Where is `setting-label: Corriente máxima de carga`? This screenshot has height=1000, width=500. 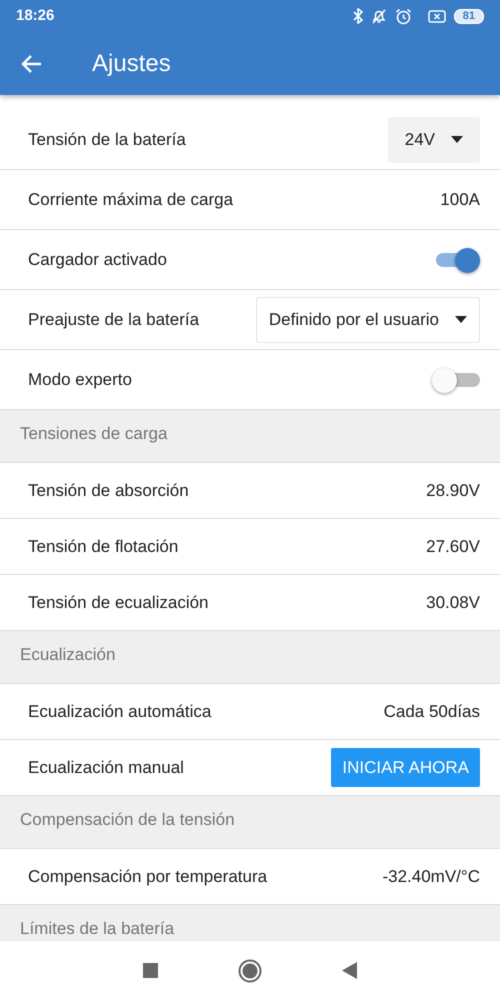 setting-label: Corriente máxima de carga is located at coordinates (131, 199).